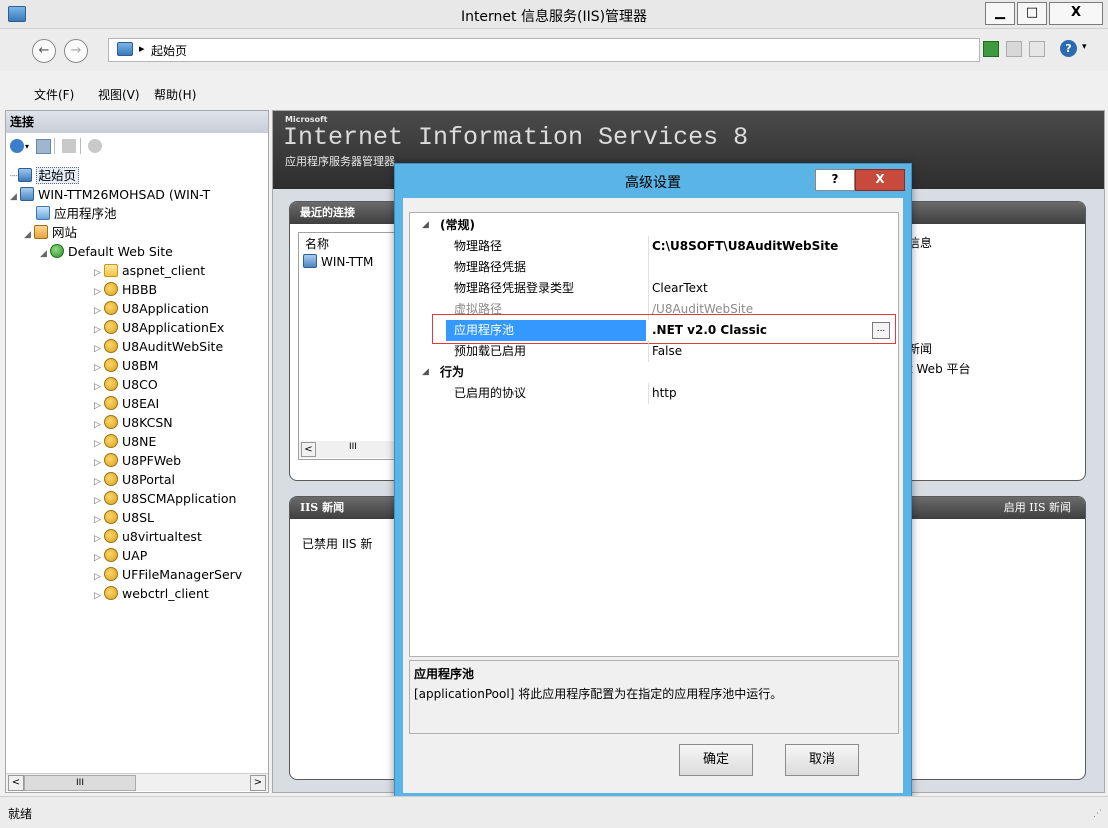 The height and width of the screenshot is (828, 1108). What do you see at coordinates (133, 423) in the screenshot?
I see `tree-item-u8kcsn: ▷ U8KCSN` at bounding box center [133, 423].